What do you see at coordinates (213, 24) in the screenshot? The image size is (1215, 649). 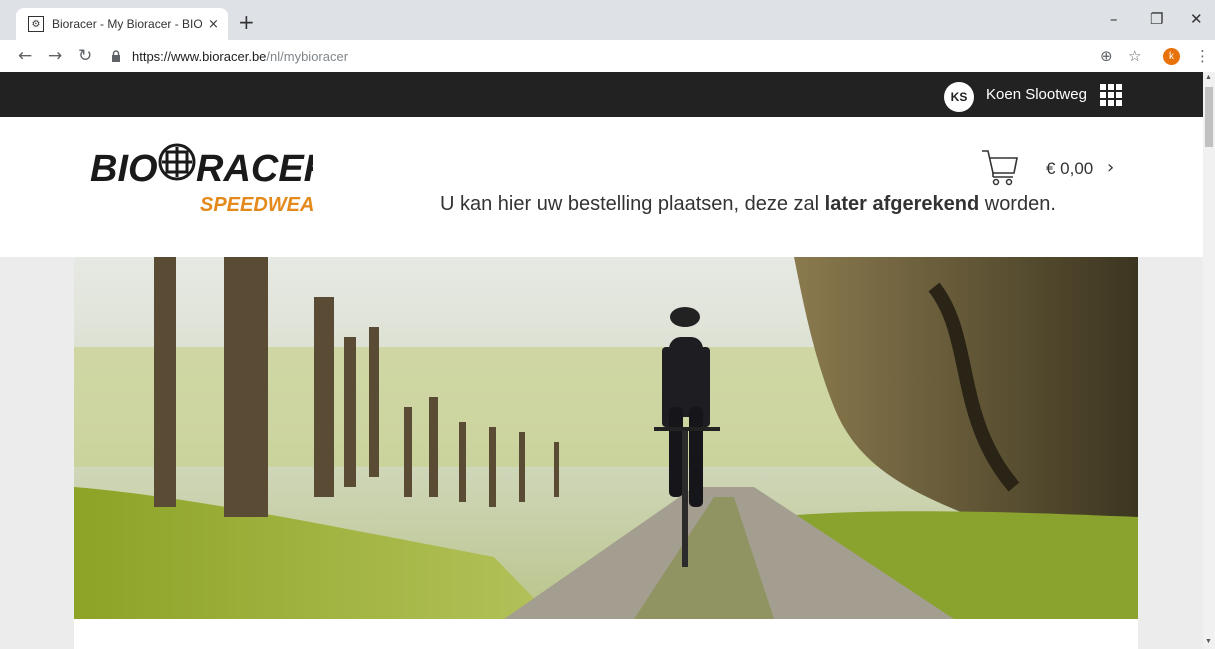 I see `tab-close-icon: ×` at bounding box center [213, 24].